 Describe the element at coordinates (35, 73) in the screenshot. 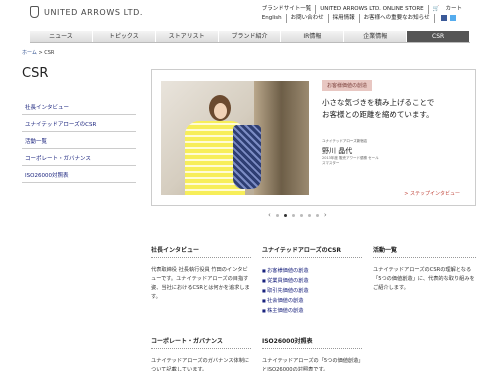

I see `page-title: CSR` at that location.